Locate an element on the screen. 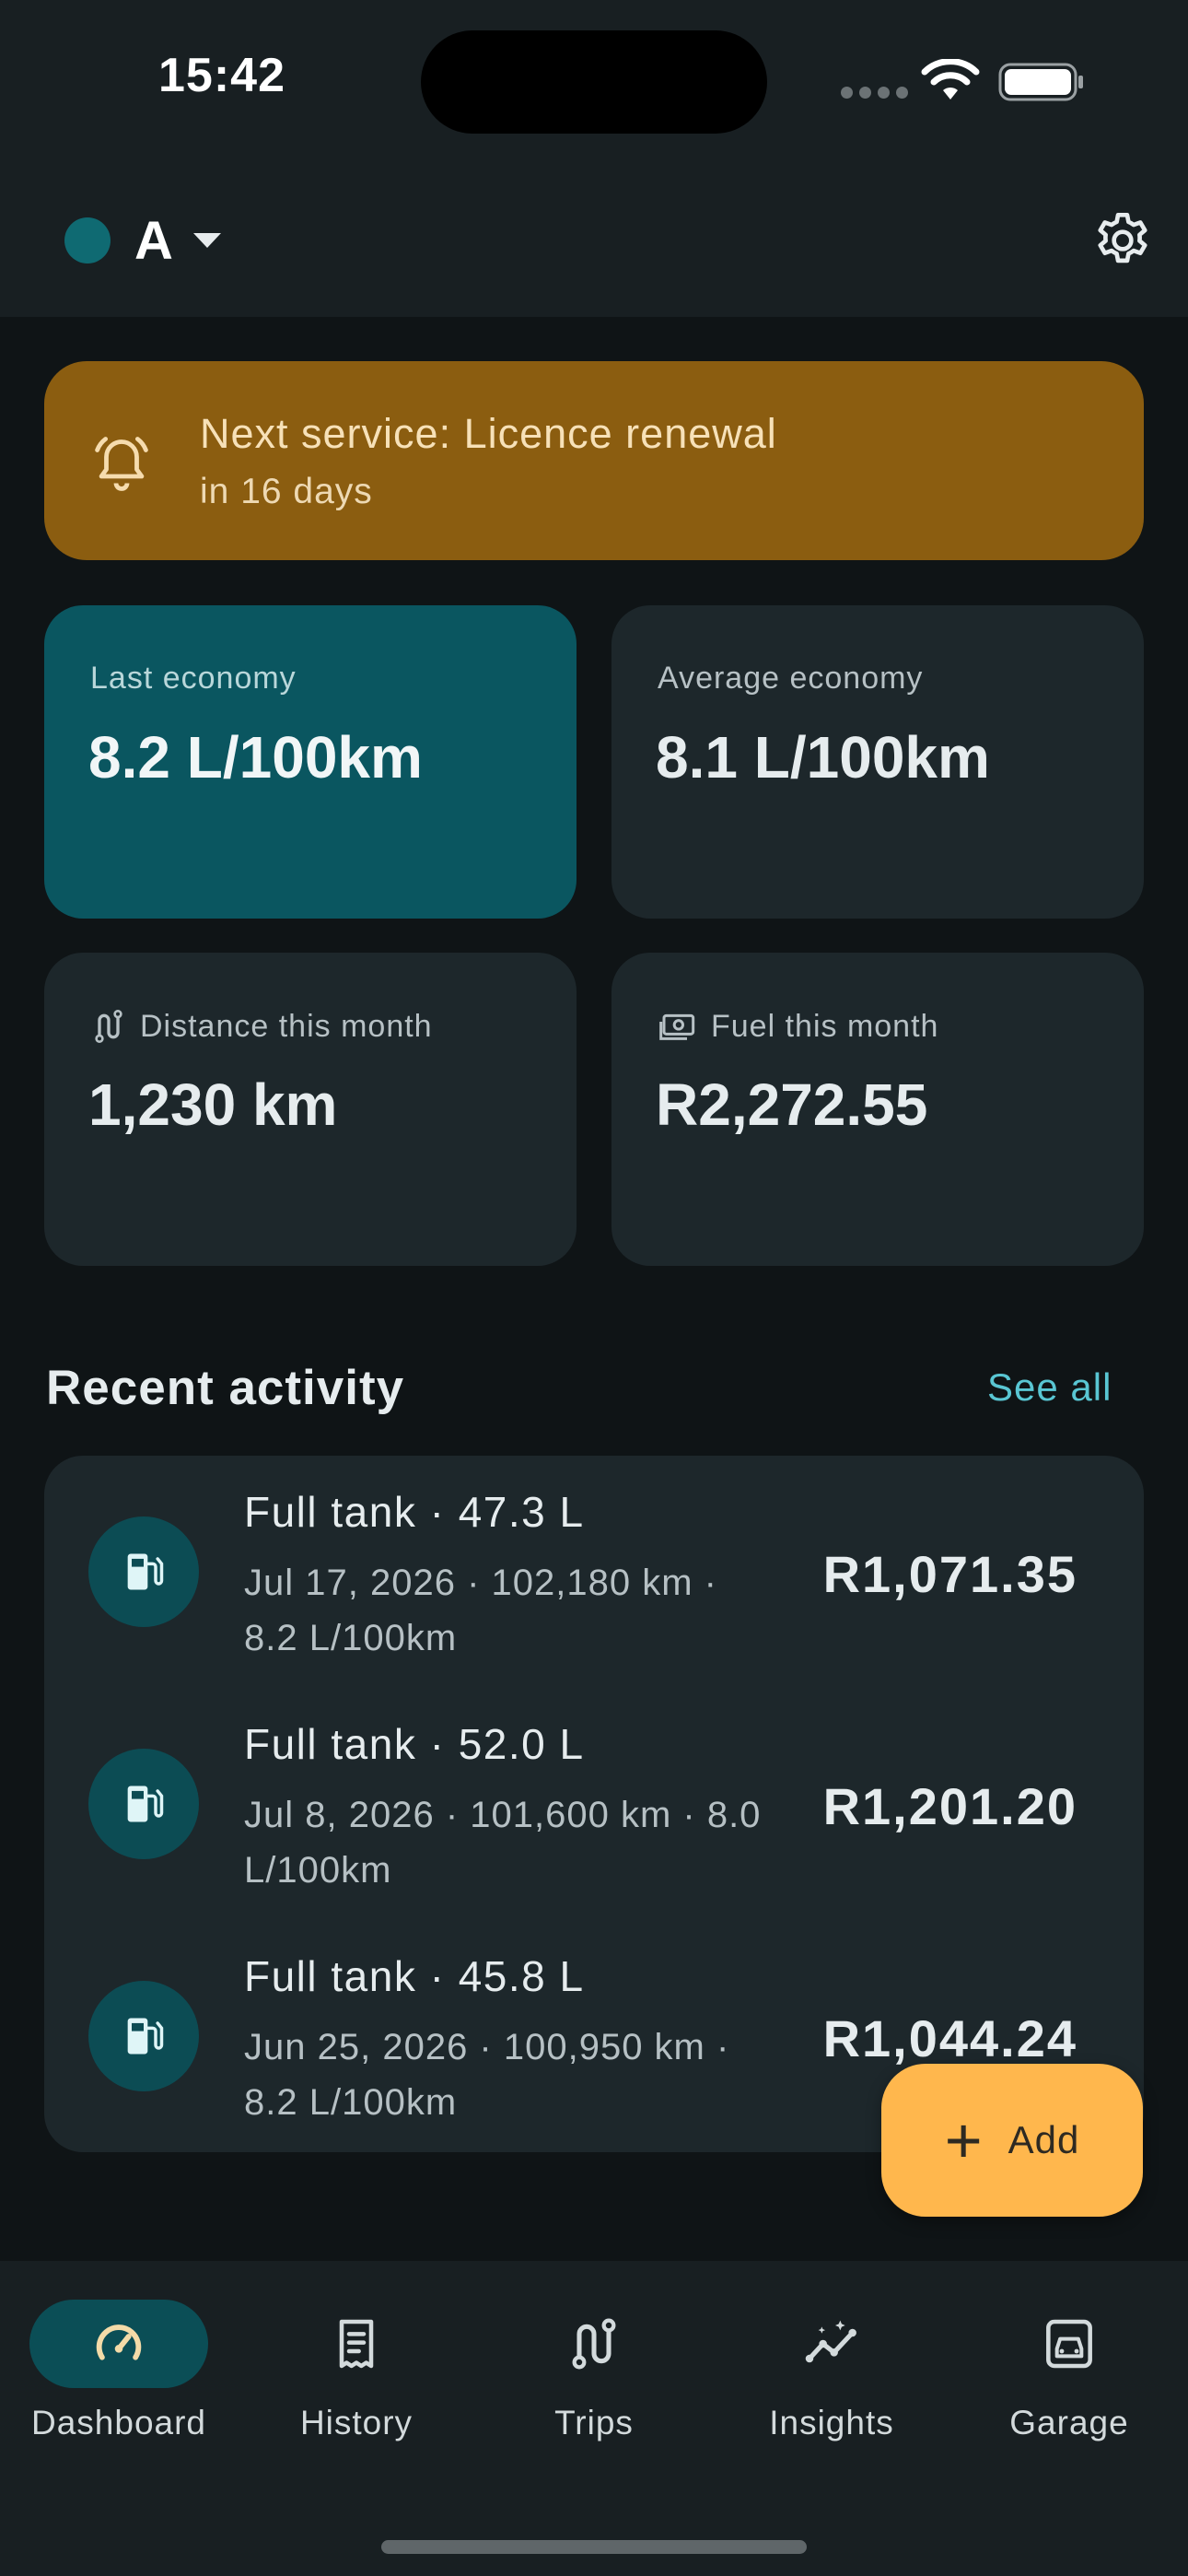 The height and width of the screenshot is (2576, 1188). activity-meta: Jun 25, 2026 · 100,950 km · 8.2 L/100km is located at coordinates (487, 2075).